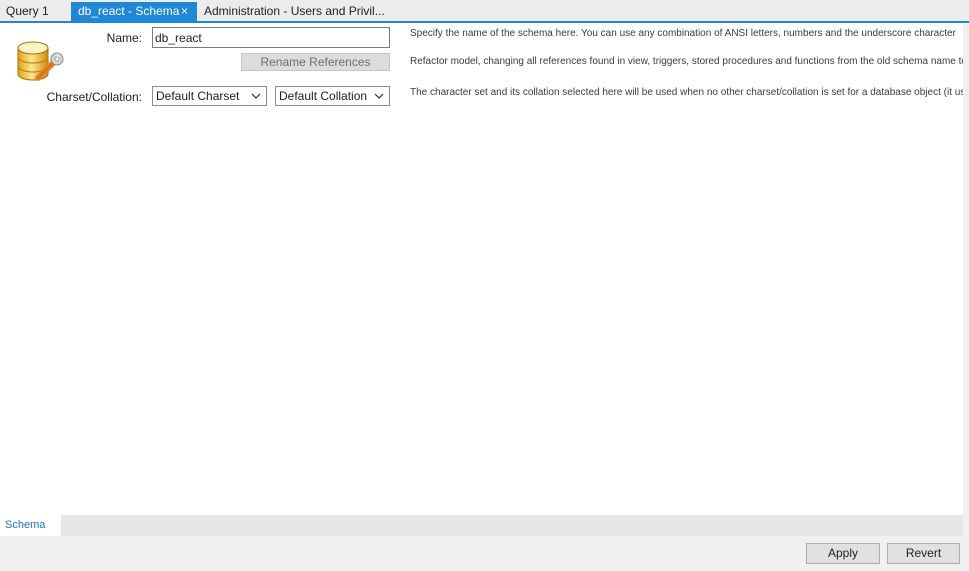  I want to click on bottom-tabbar: Schema, so click(481, 525).